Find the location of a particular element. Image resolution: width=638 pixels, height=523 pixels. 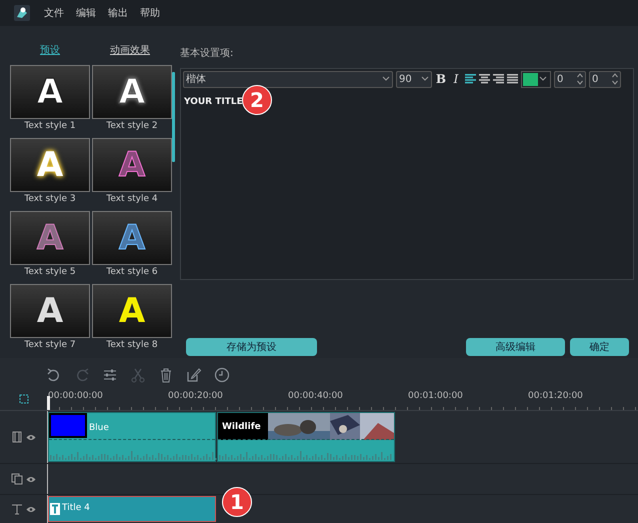

font-dropdown: 楷体 is located at coordinates (288, 79).